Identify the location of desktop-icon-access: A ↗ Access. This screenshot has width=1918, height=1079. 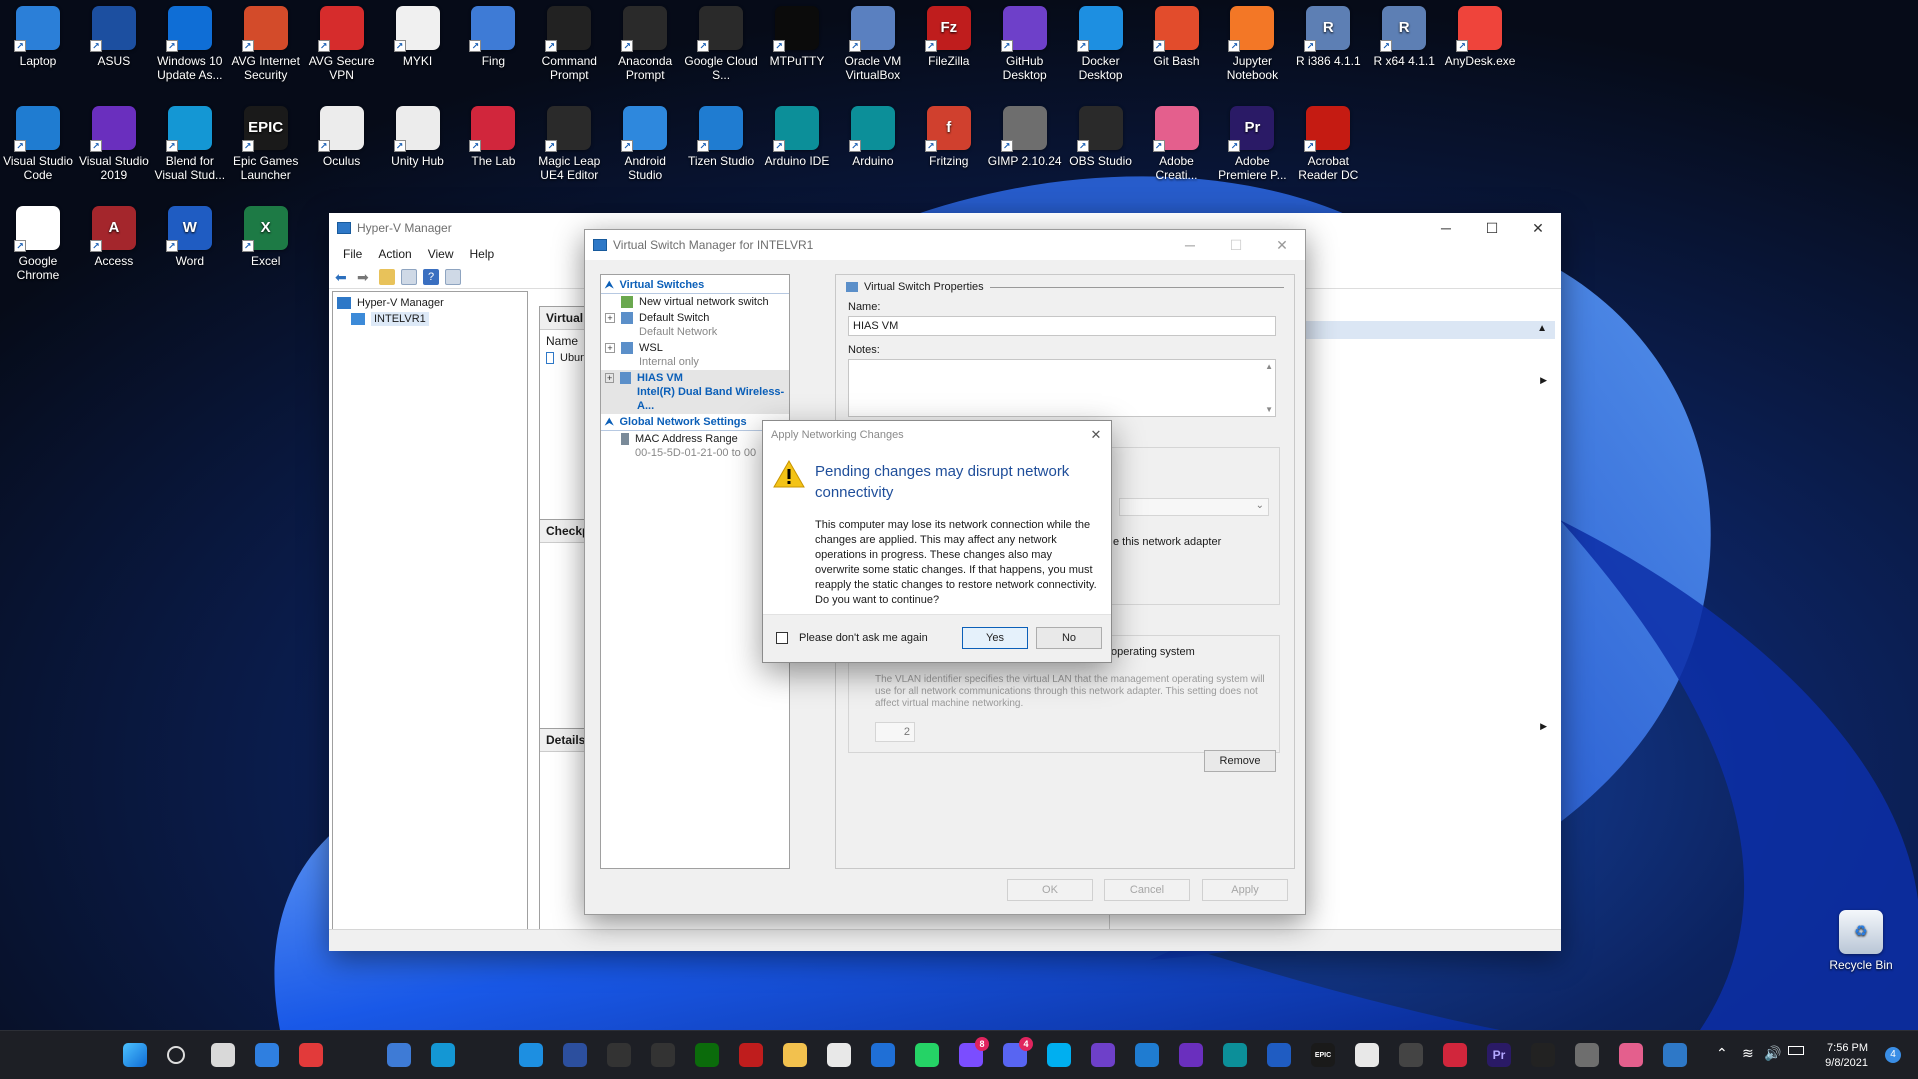
(114, 235).